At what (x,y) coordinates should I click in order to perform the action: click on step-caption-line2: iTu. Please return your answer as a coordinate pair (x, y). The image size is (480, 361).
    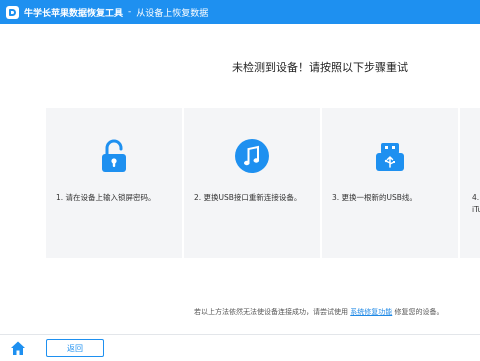
    Looking at the image, I should click on (476, 209).